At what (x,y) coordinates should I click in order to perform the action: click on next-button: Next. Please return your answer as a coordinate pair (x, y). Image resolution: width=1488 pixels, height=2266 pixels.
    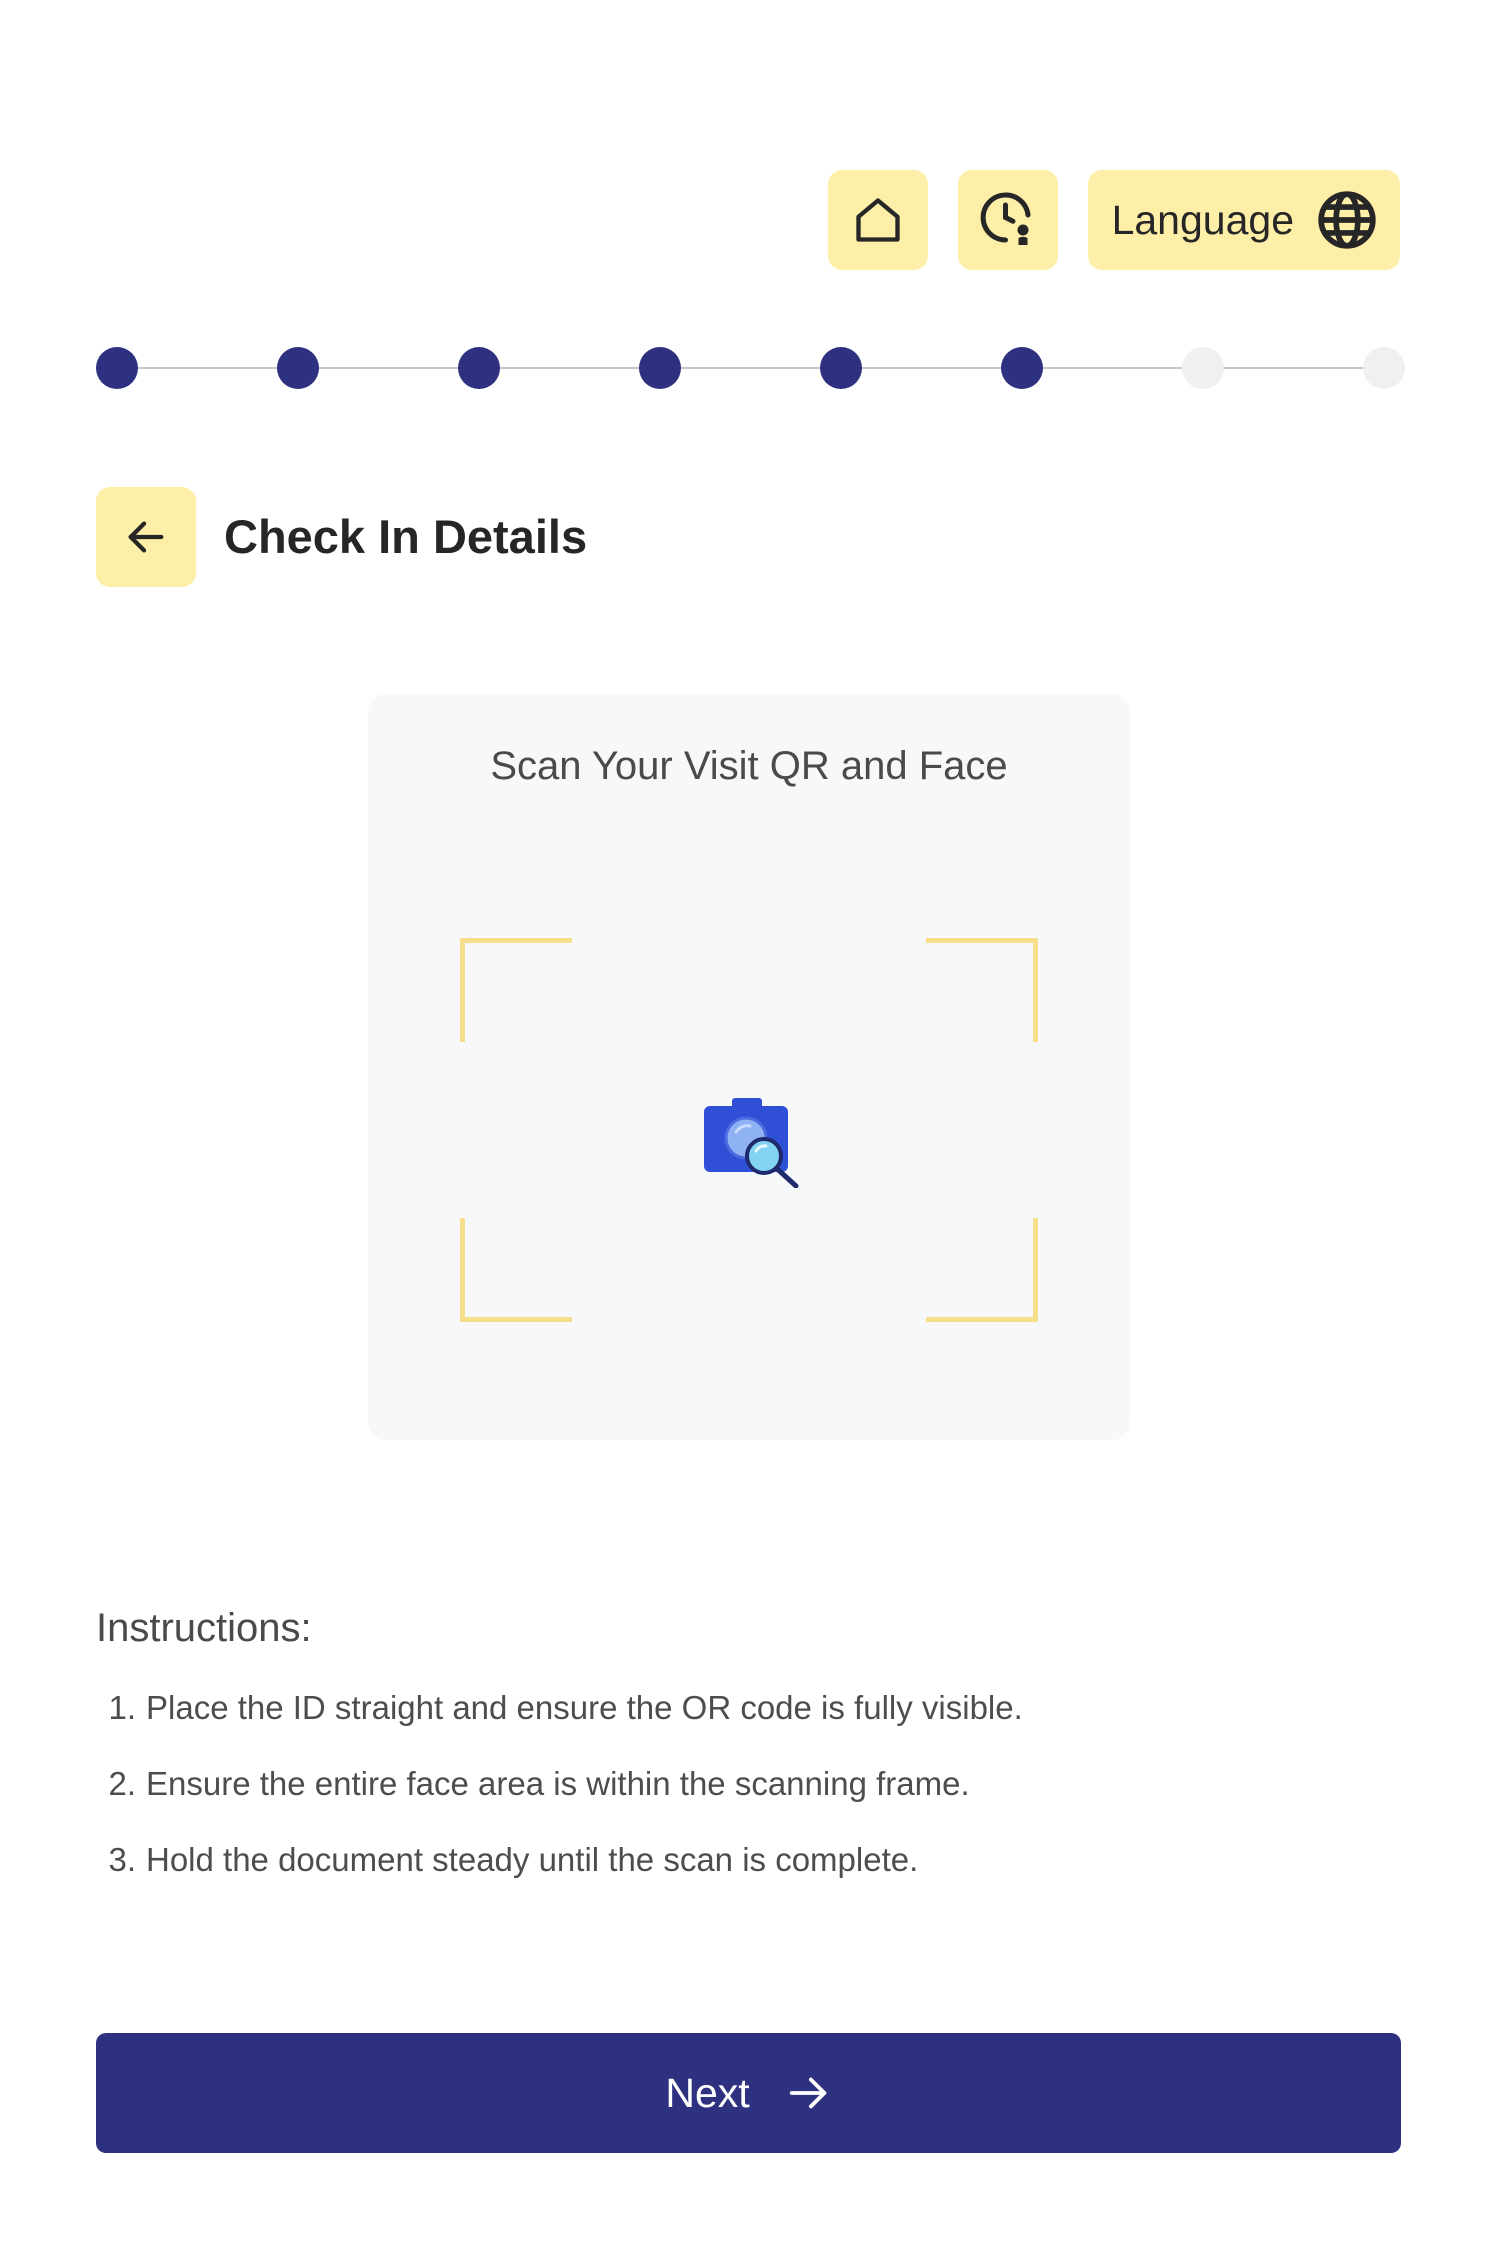
    Looking at the image, I should click on (748, 2093).